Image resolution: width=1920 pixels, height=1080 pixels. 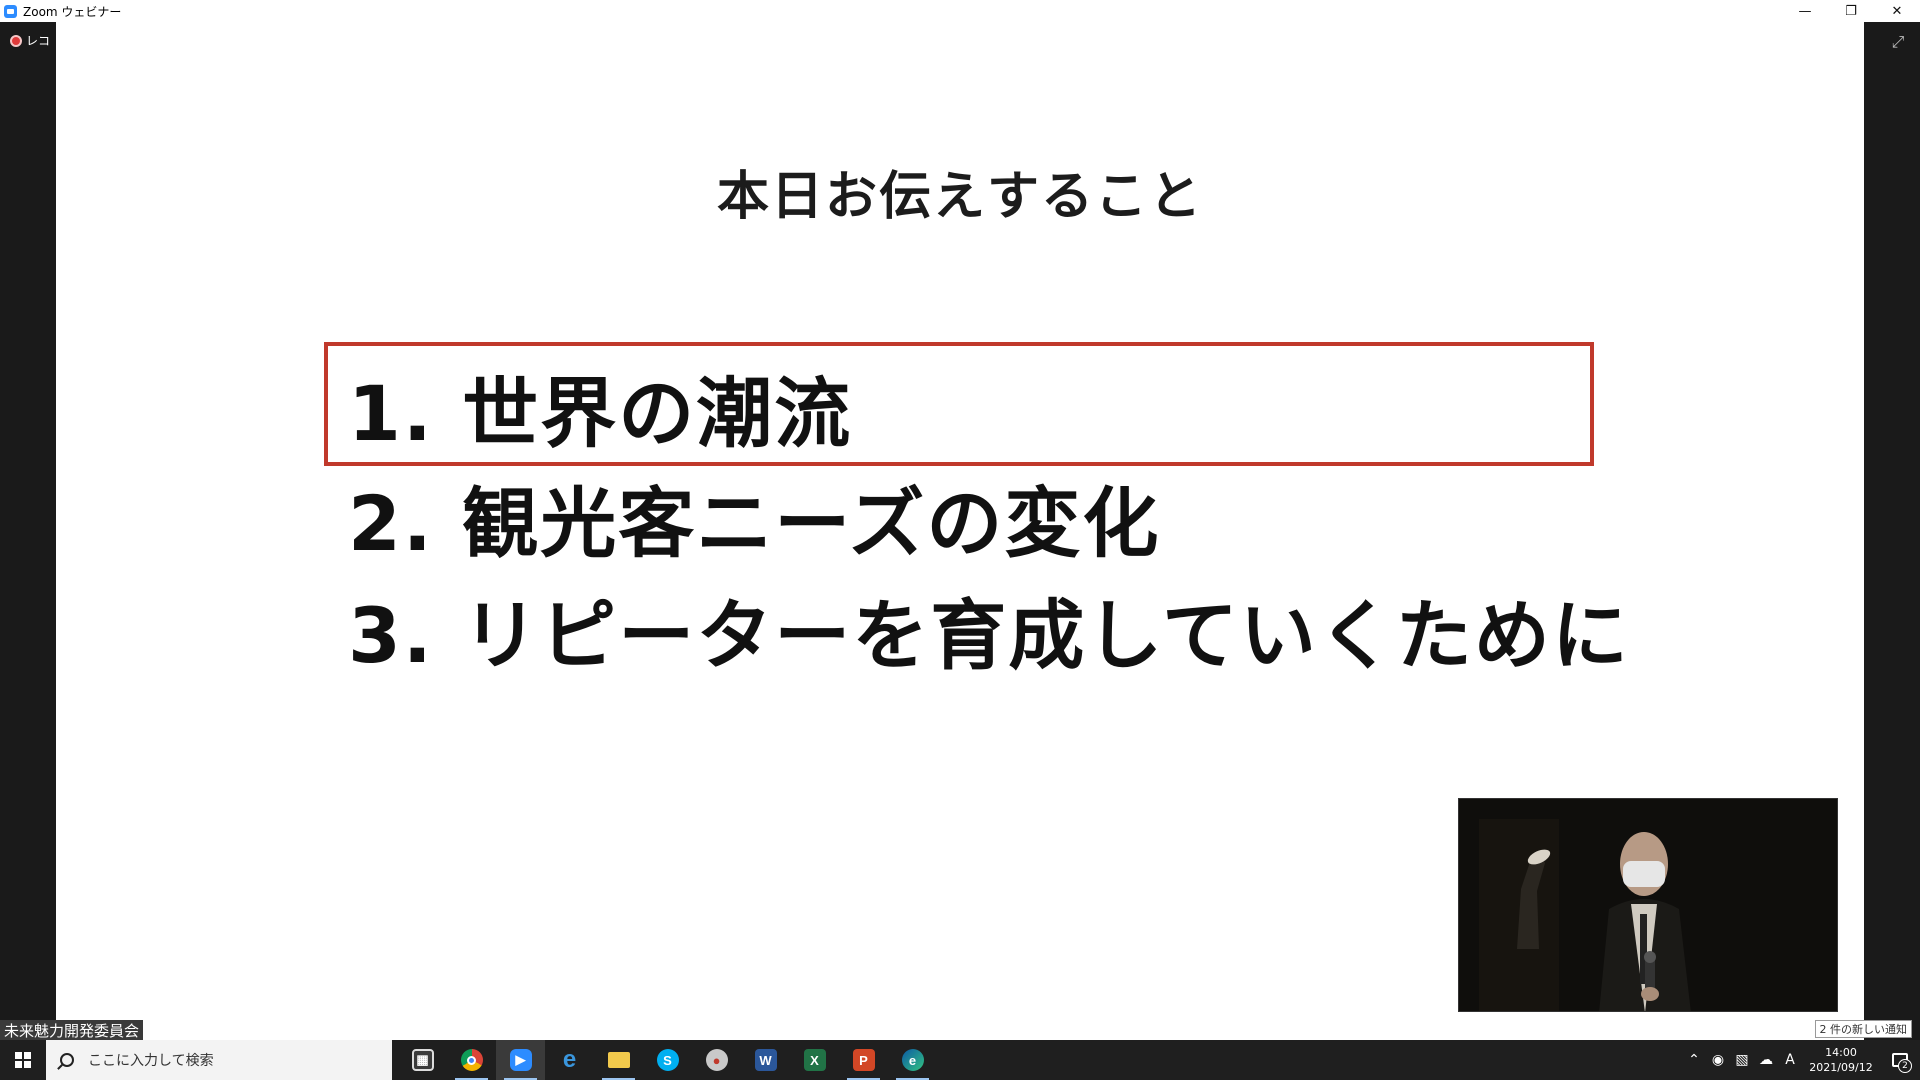 I want to click on clock-time: 14:00, so click(x=1841, y=1052).